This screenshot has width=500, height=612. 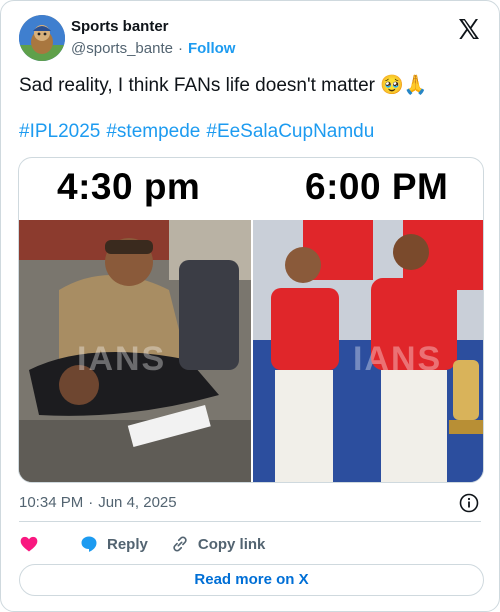 What do you see at coordinates (120, 26) in the screenshot?
I see `author-name: Sports banter` at bounding box center [120, 26].